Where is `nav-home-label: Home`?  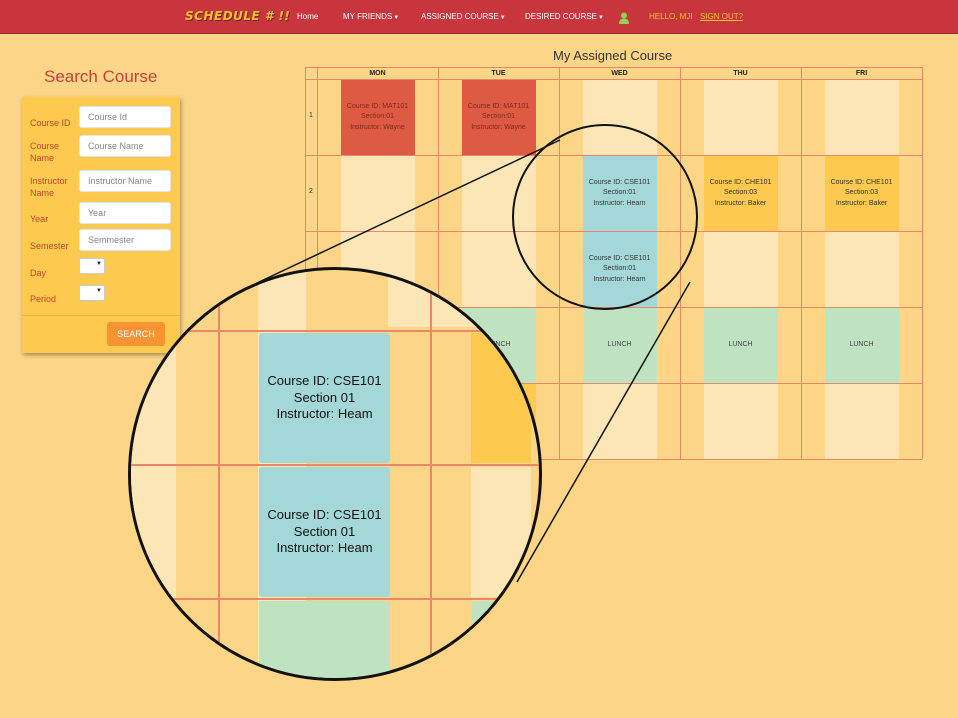
nav-home-label: Home is located at coordinates (308, 16).